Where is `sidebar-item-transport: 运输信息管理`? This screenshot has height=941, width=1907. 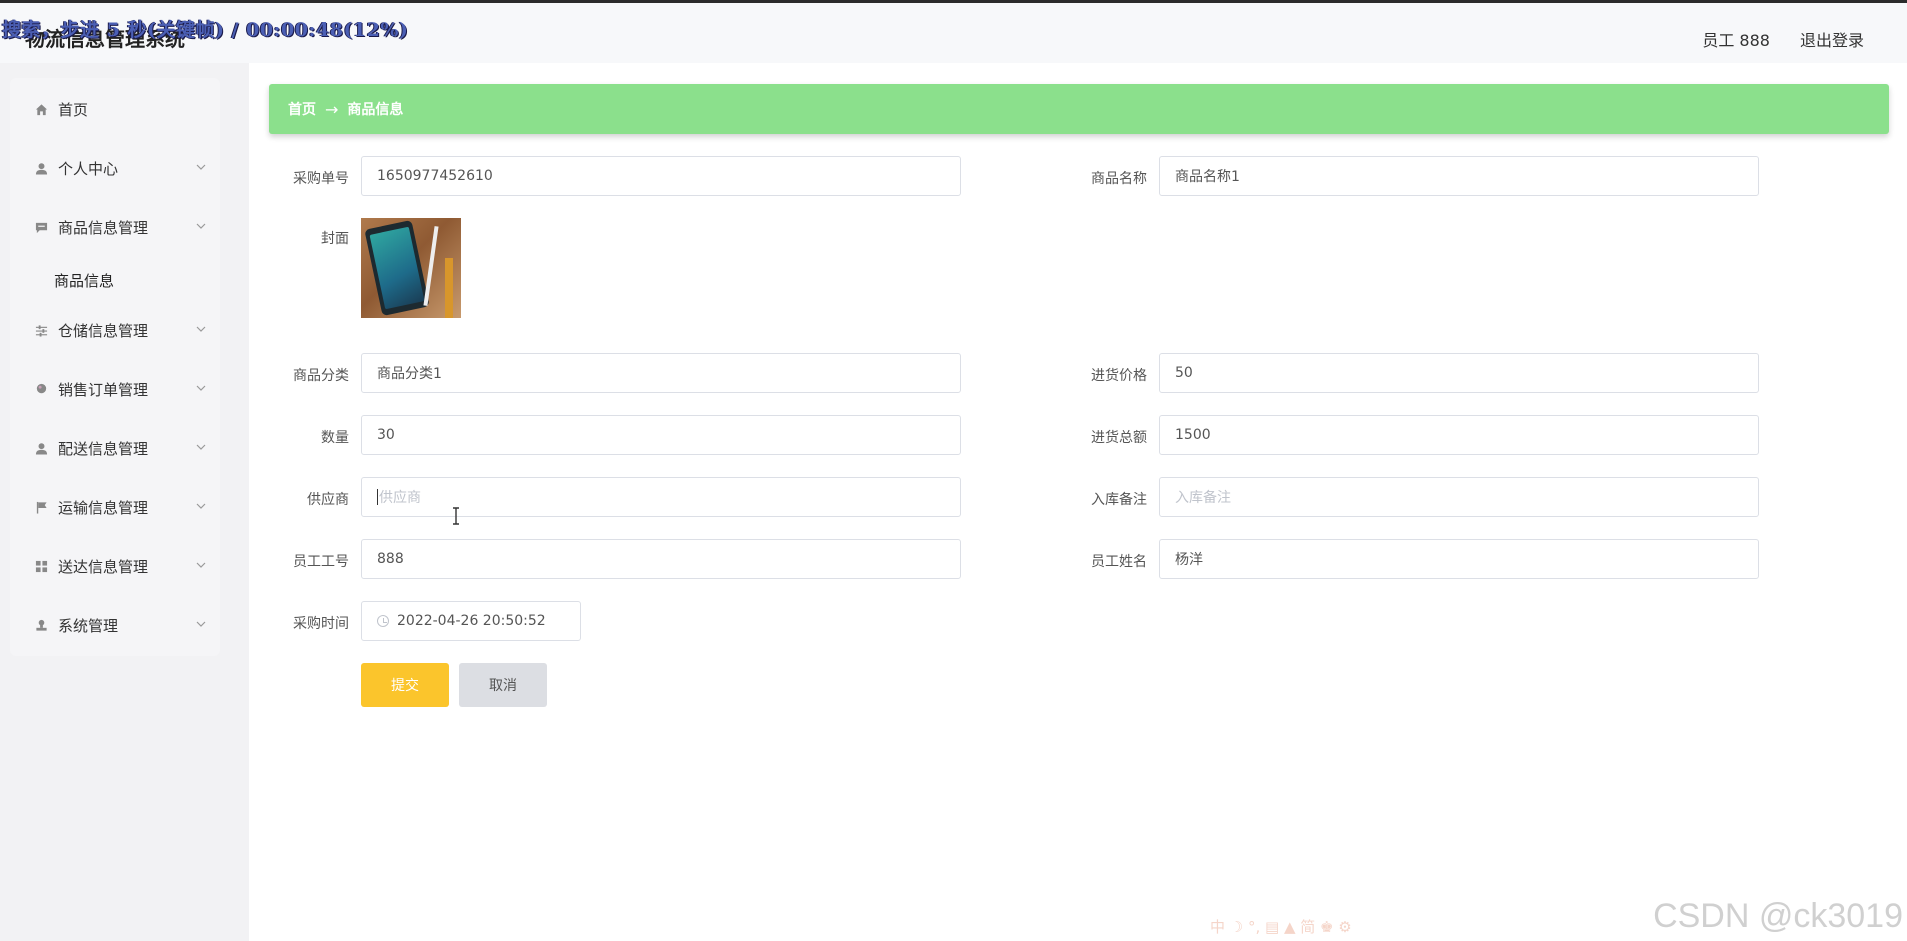 sidebar-item-transport: 运输信息管理 is located at coordinates (115, 507).